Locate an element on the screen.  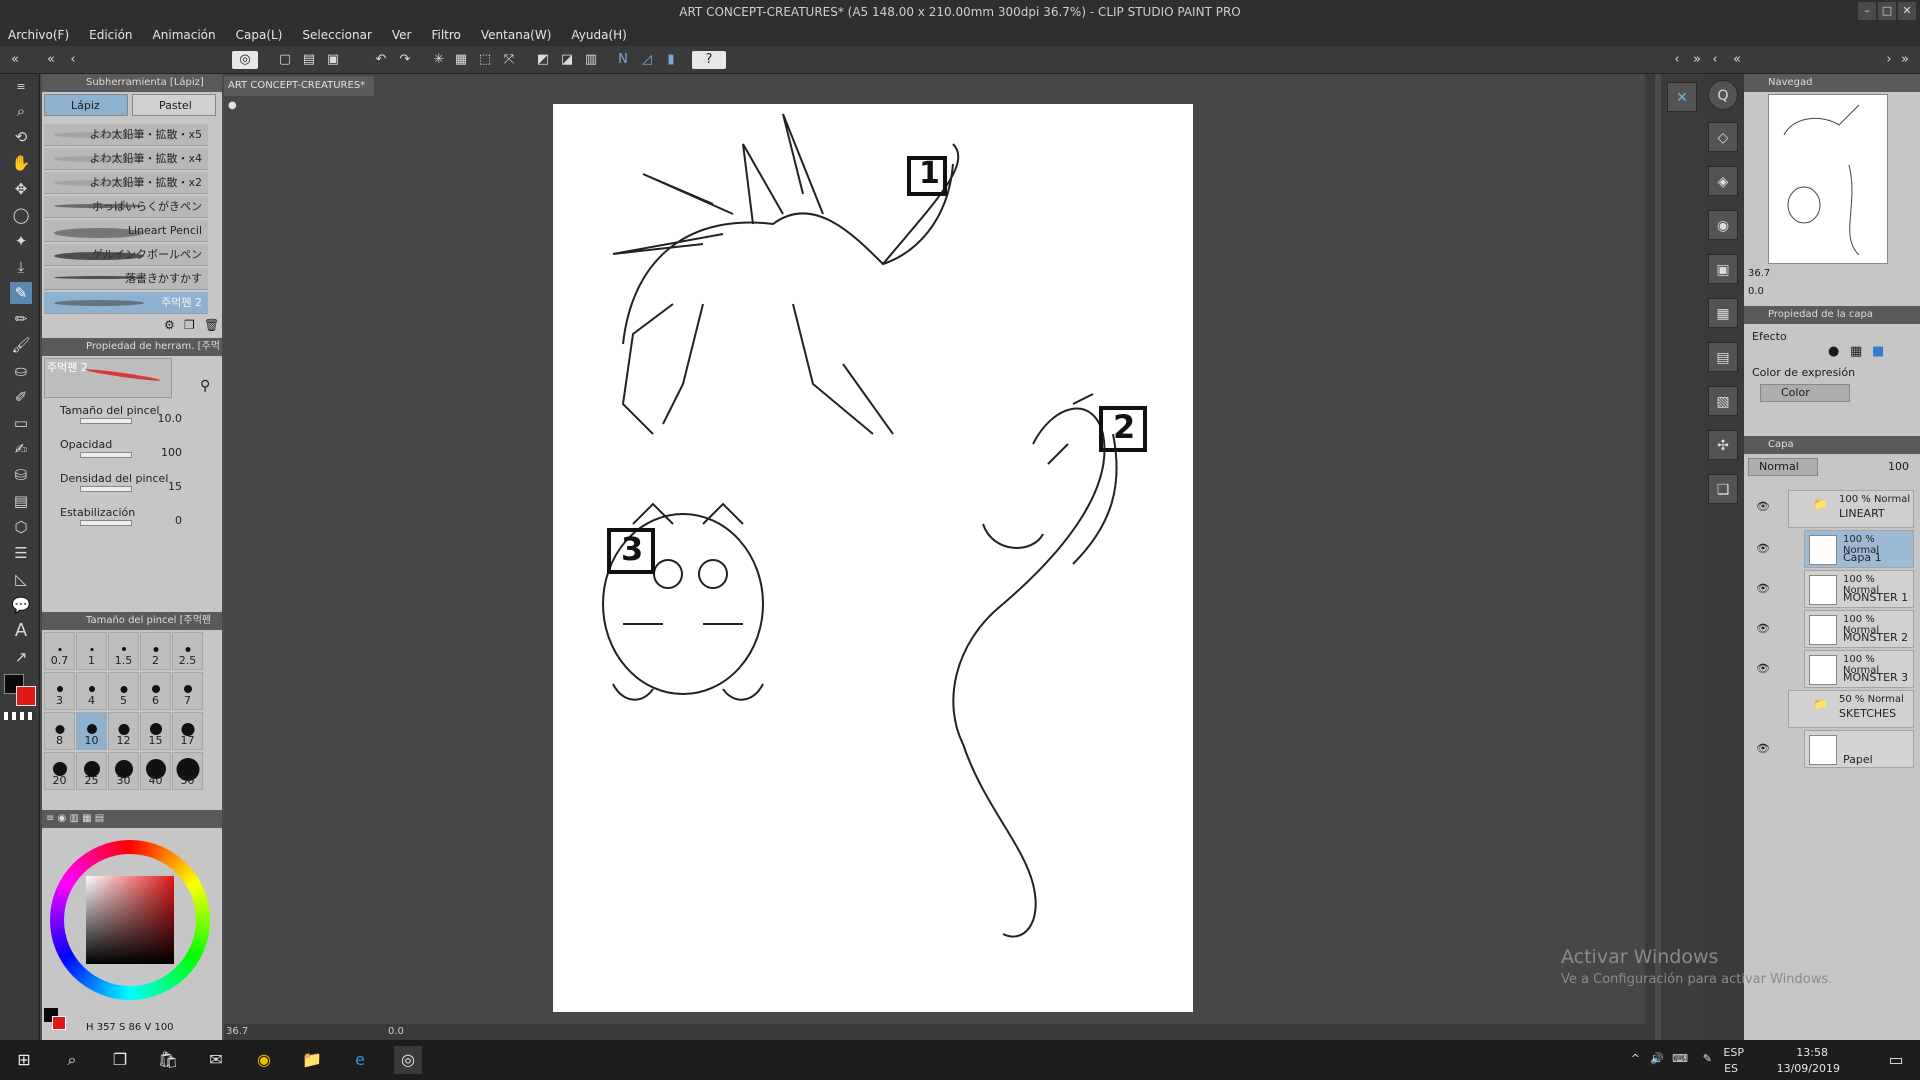
minimize-button: – is located at coordinates (1867, 11).